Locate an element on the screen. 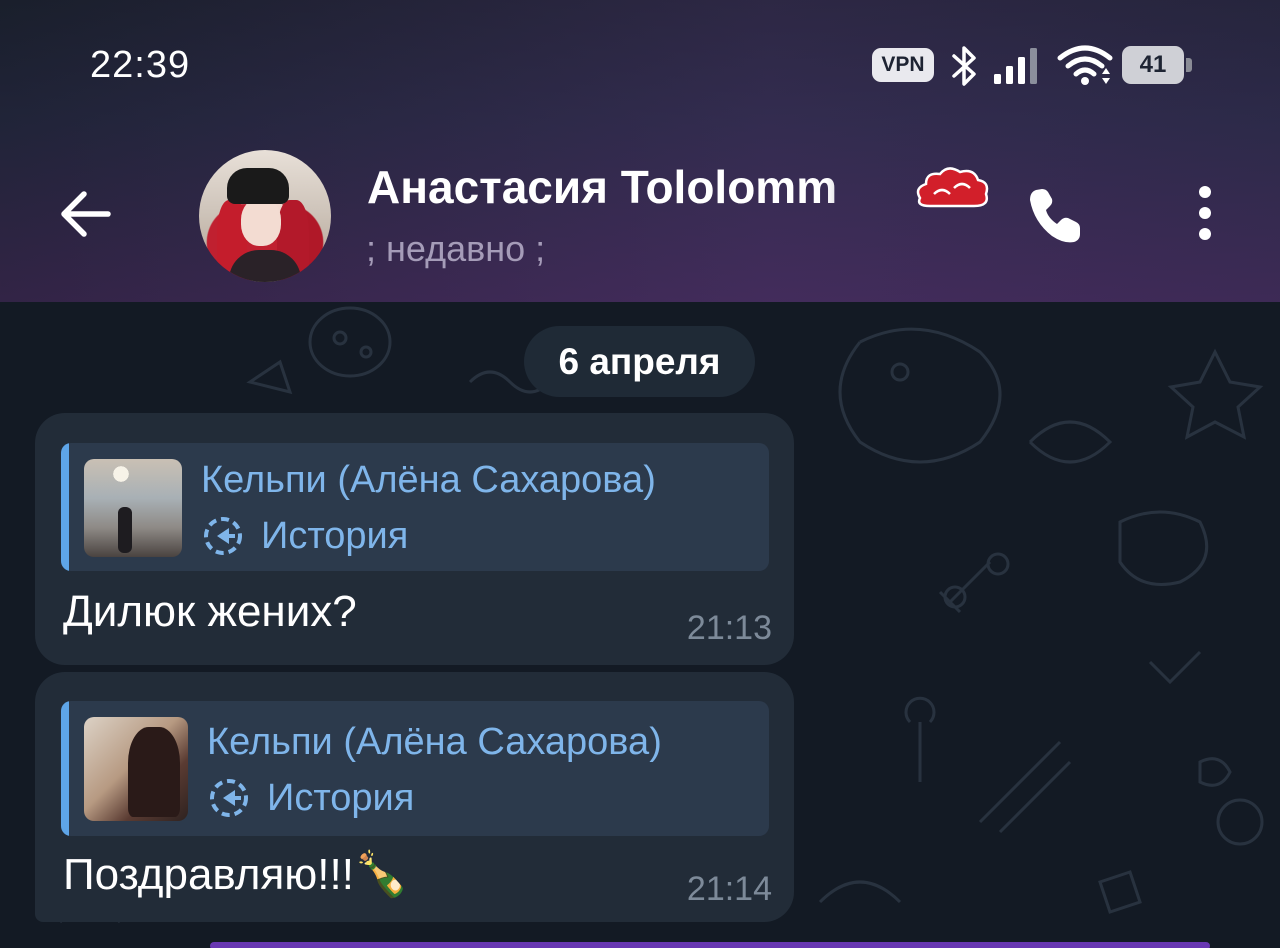 The image size is (1280, 948). signal-icon is located at coordinates (1015, 66).